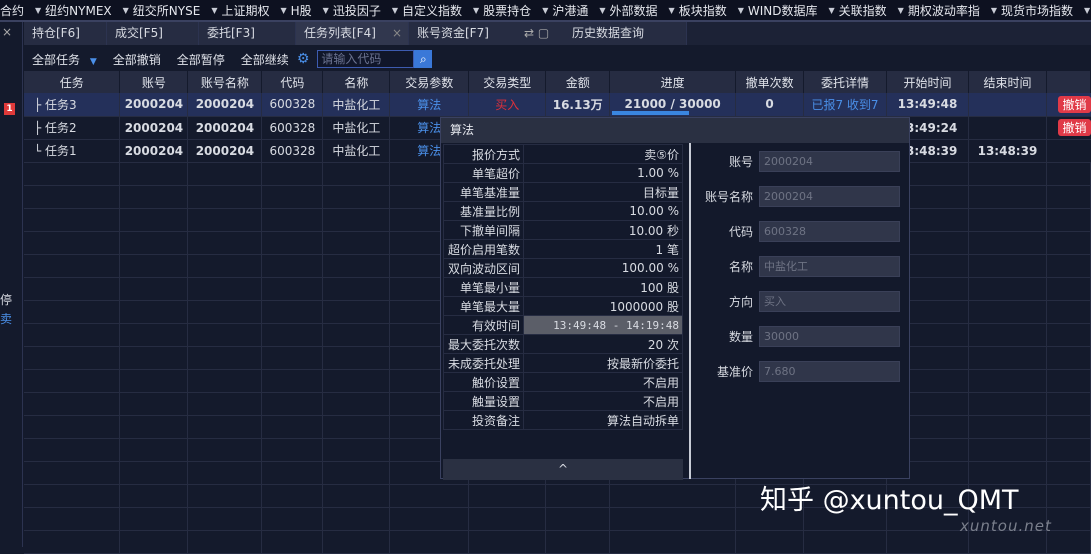  Describe the element at coordinates (889, 500) in the screenshot. I see `watermark-text: 知乎 @xuntou_QMT` at that location.